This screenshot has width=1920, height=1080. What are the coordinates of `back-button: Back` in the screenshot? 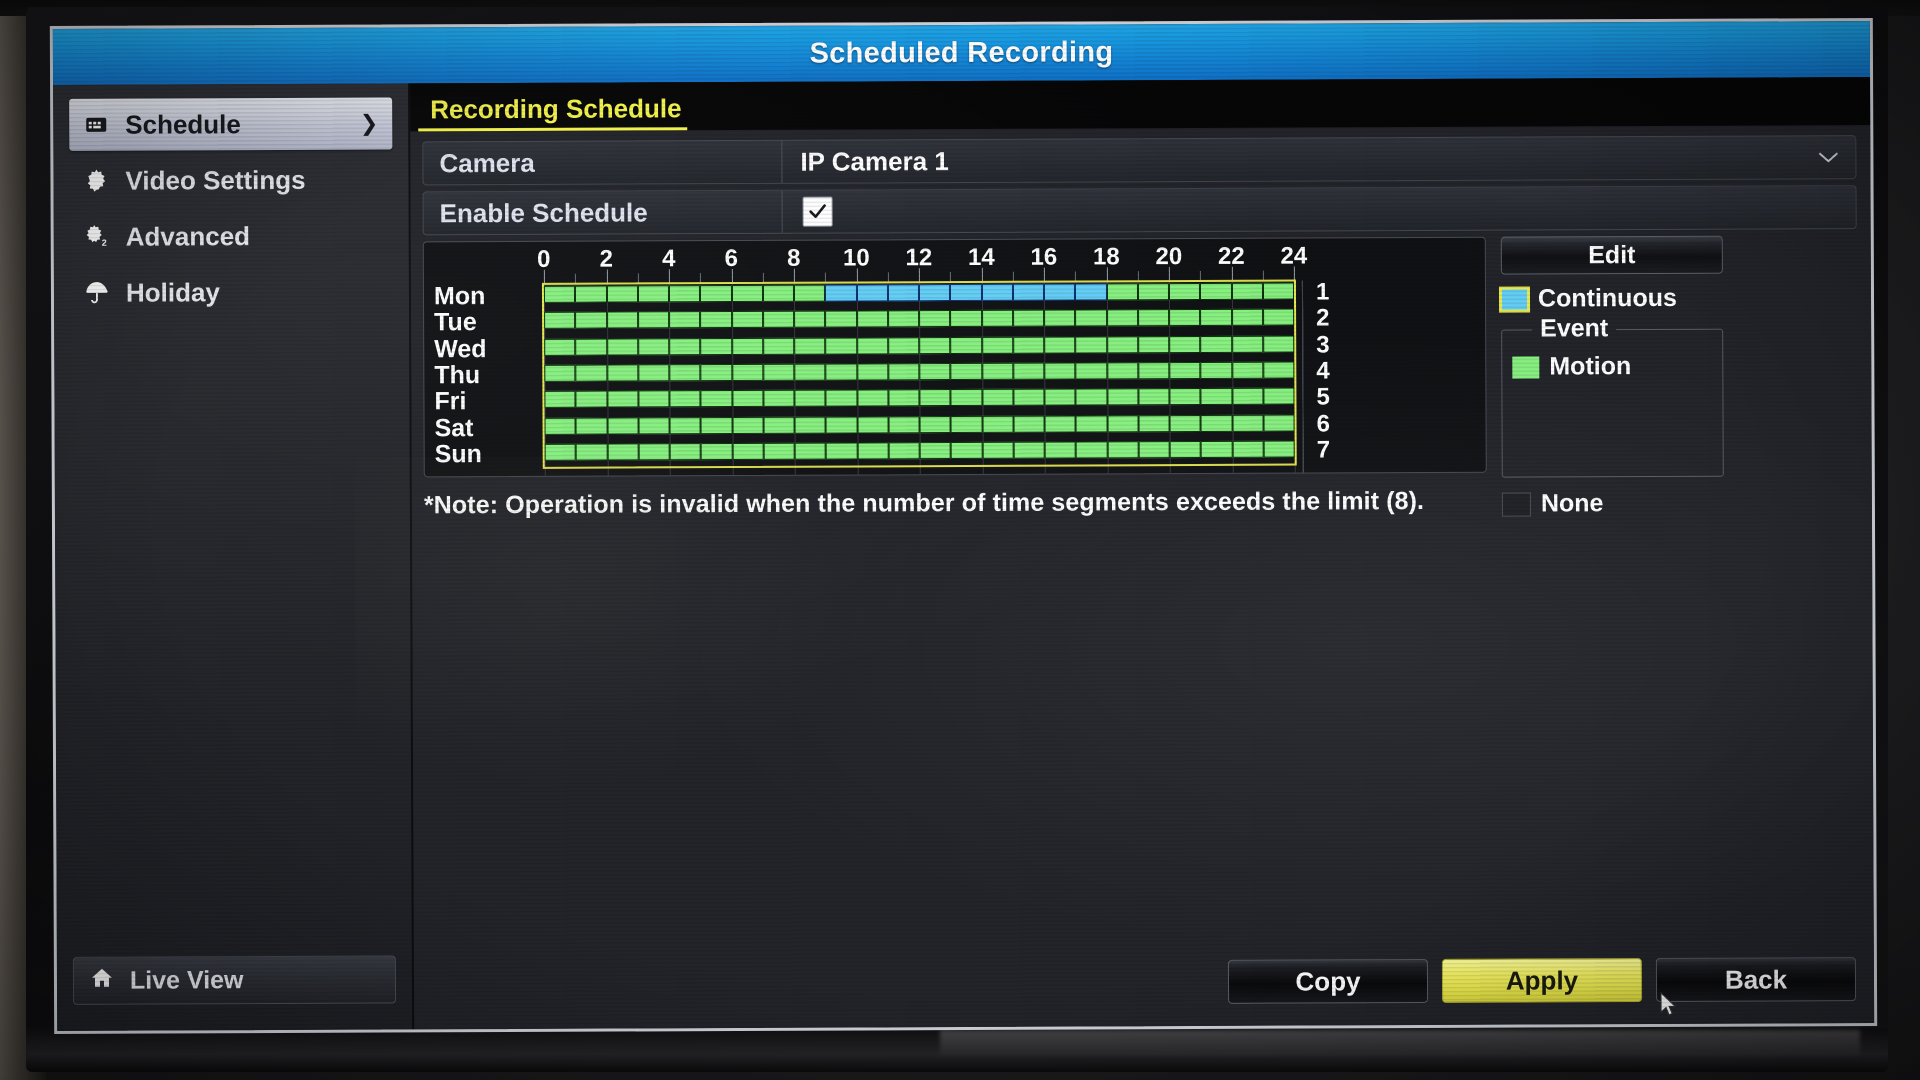 It's located at (1756, 979).